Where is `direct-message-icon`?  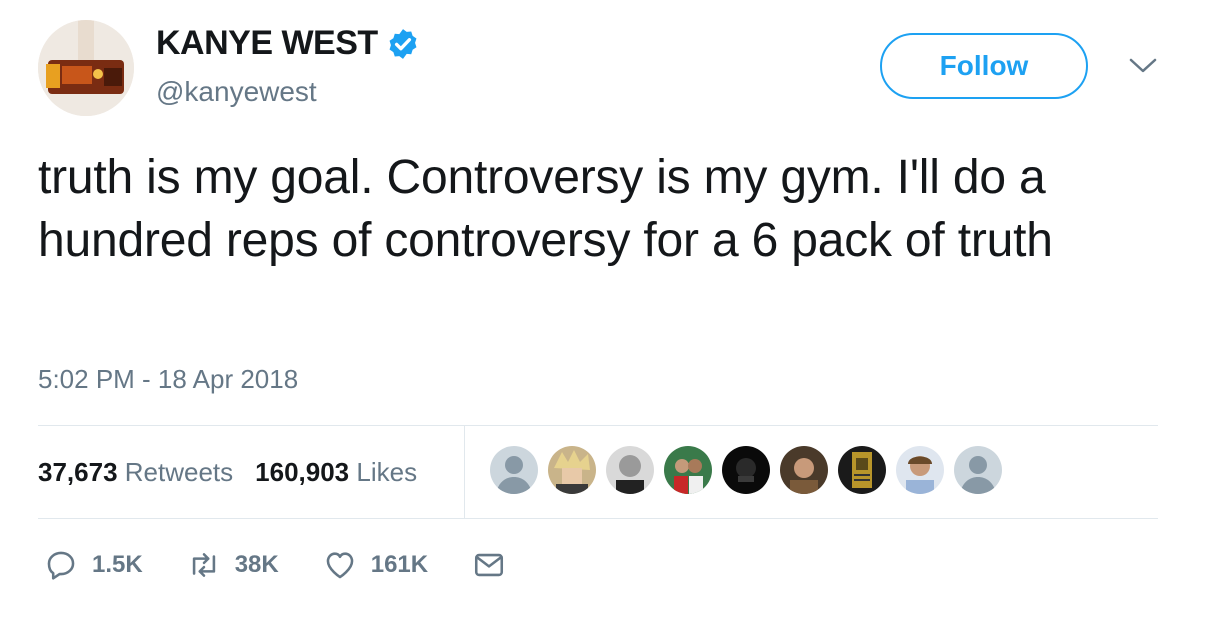 direct-message-icon is located at coordinates (489, 565).